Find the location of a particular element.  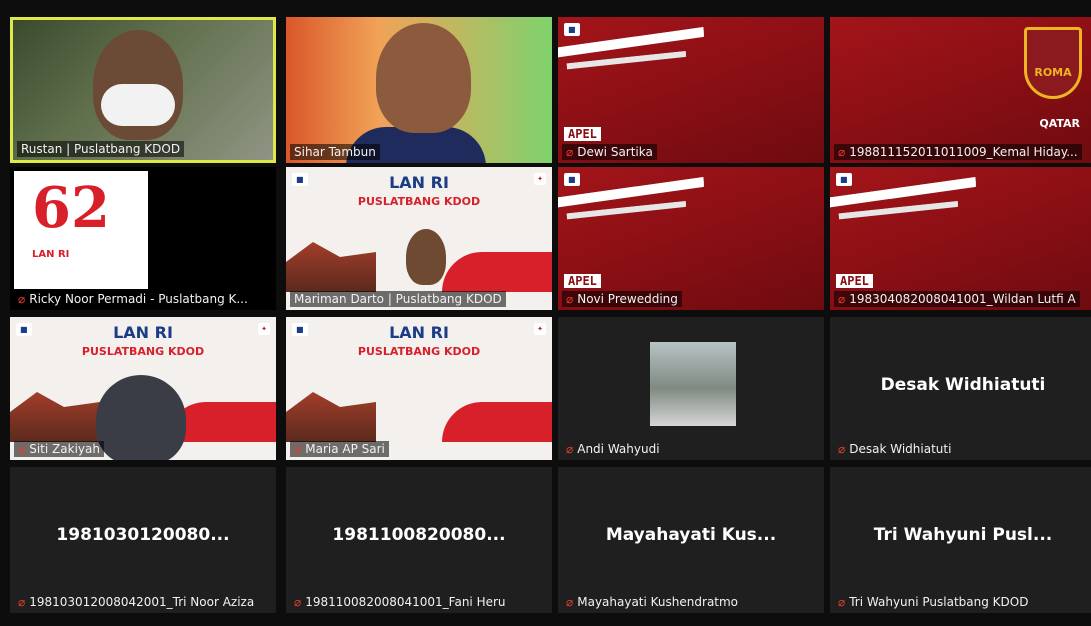

participant-tile: Desak Widhiatuti ⌀ Desak Widhiatuti is located at coordinates (960, 388).